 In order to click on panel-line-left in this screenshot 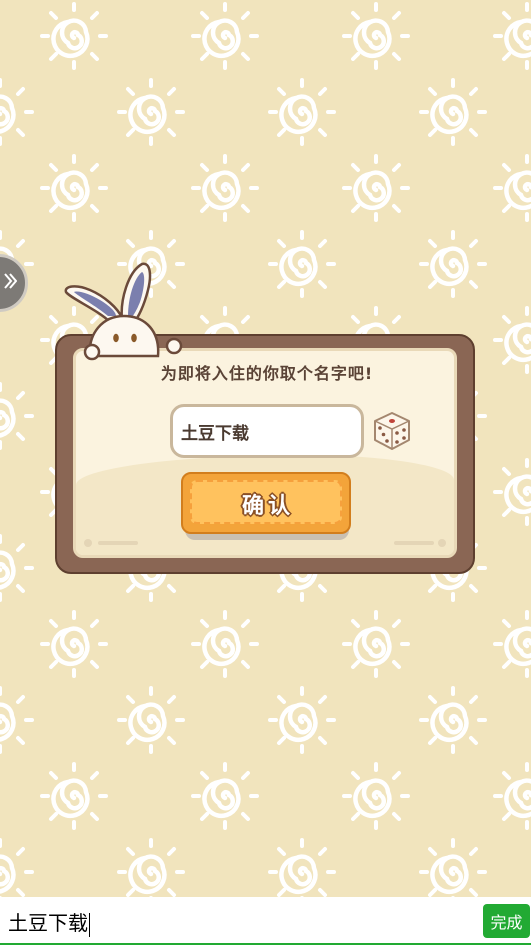, I will do `click(118, 543)`.